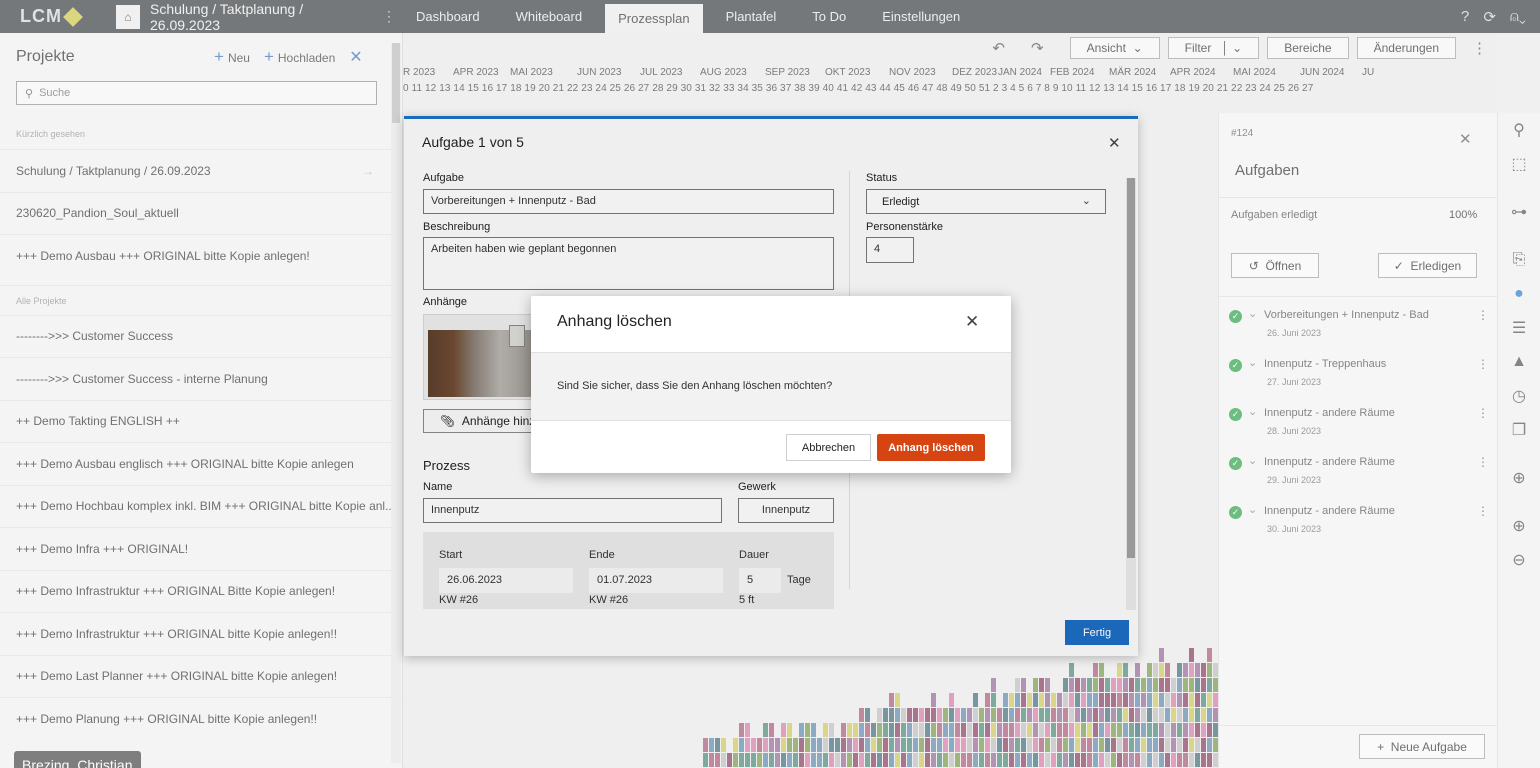 The width and height of the screenshot is (1540, 768). What do you see at coordinates (931, 447) in the screenshot?
I see `delete-attachment-button: Anhang löschen` at bounding box center [931, 447].